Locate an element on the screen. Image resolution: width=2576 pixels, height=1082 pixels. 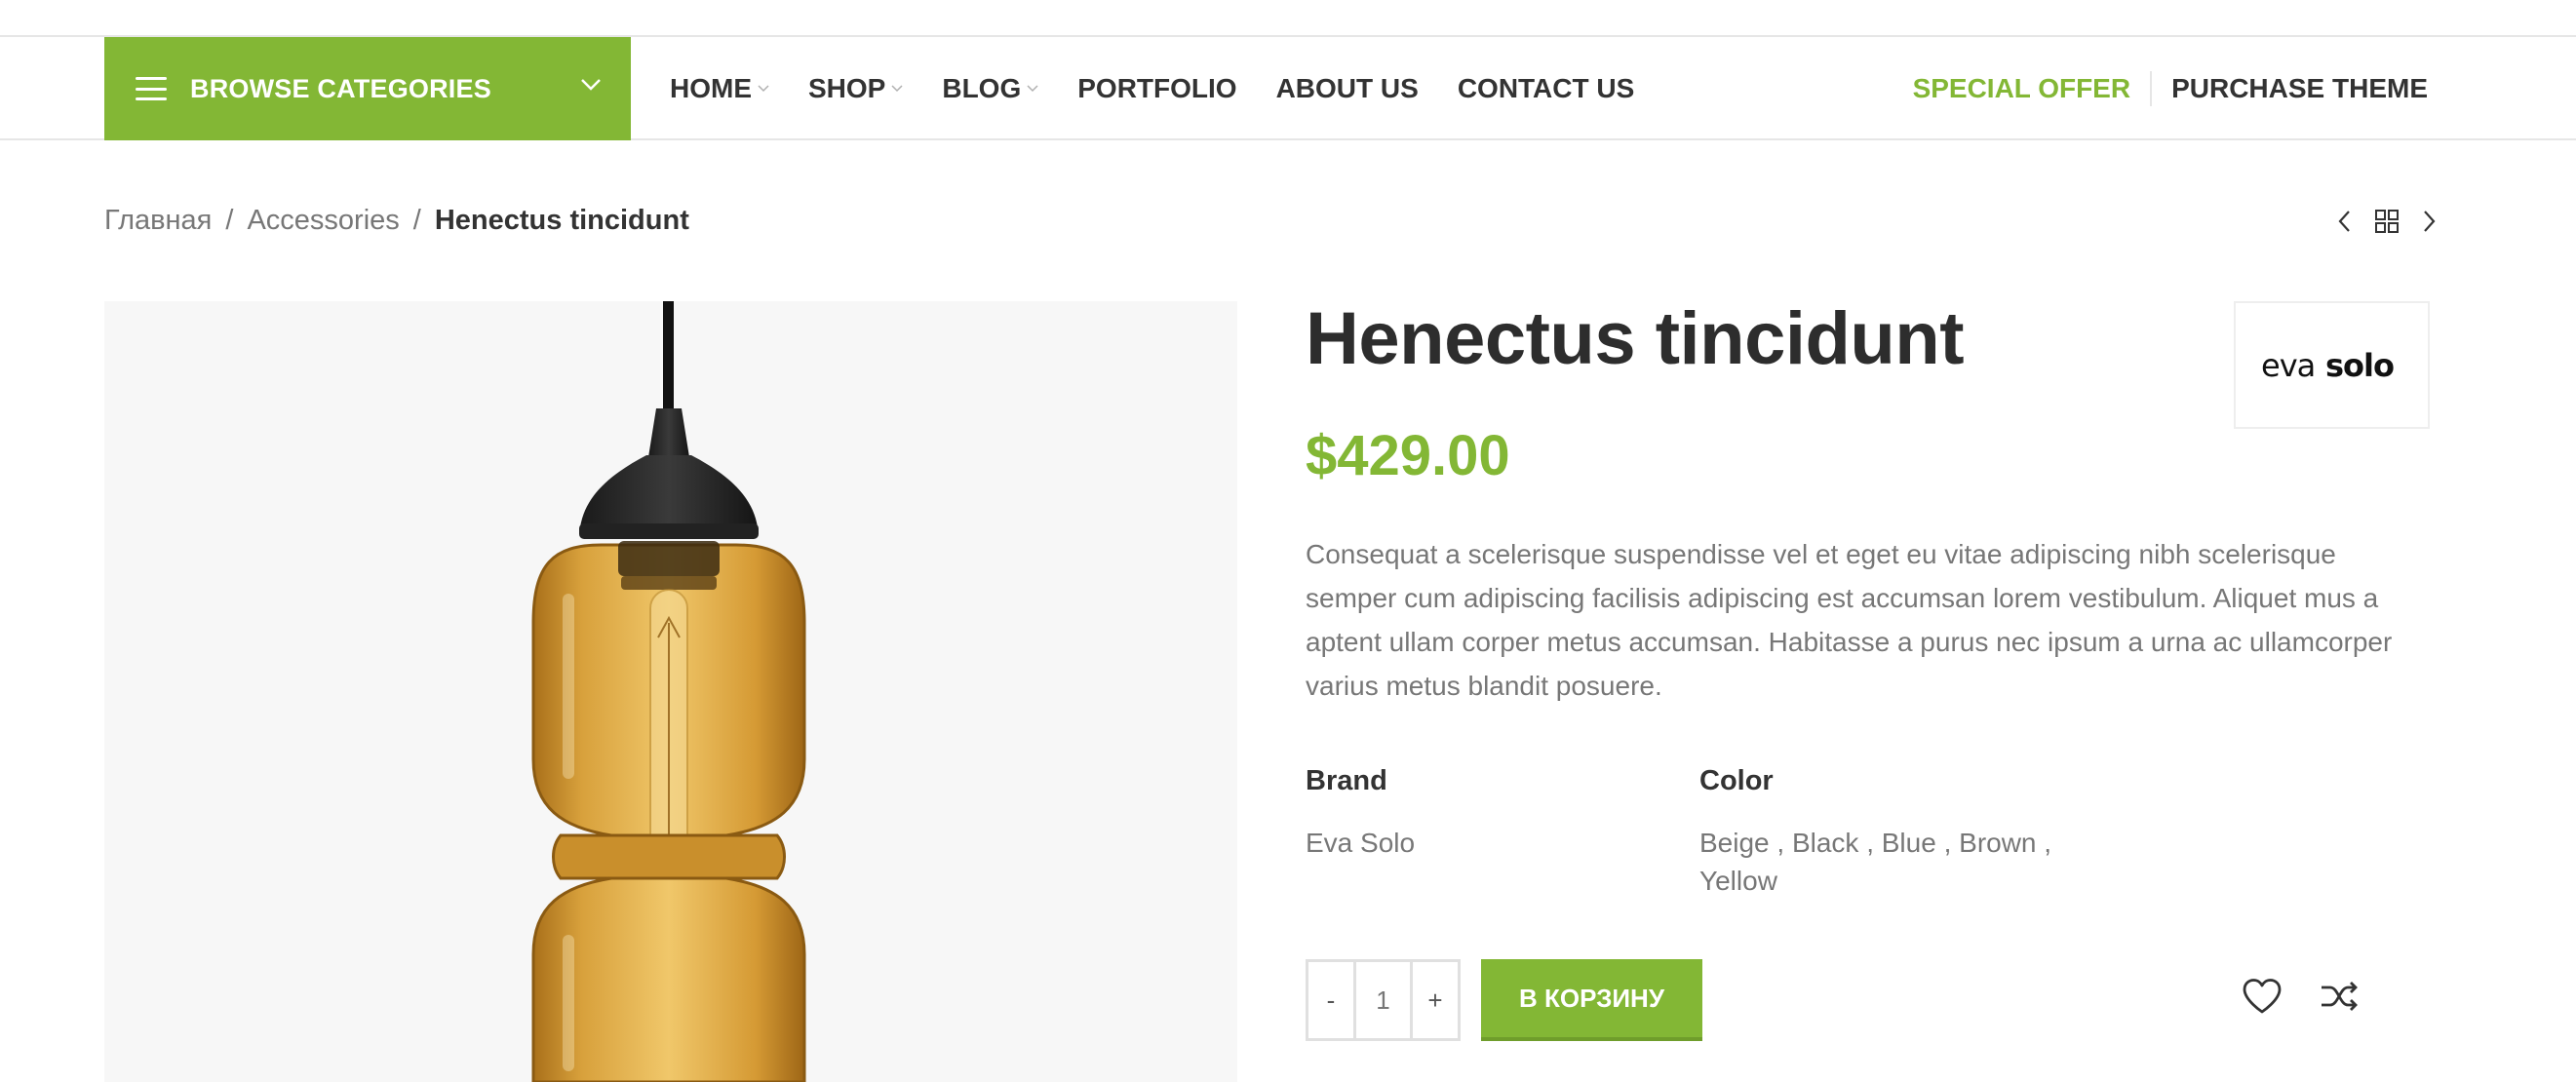
compare-button is located at coordinates (2339, 997).